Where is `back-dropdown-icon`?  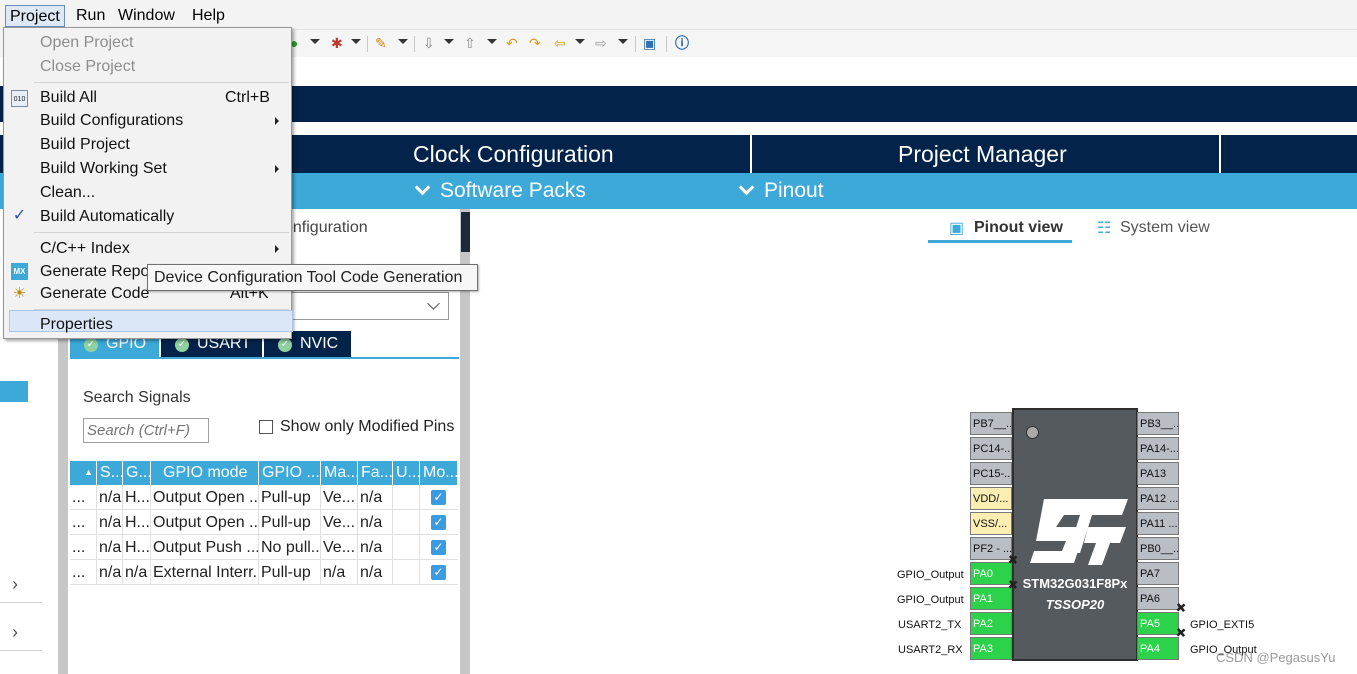
back-dropdown-icon is located at coordinates (580, 41).